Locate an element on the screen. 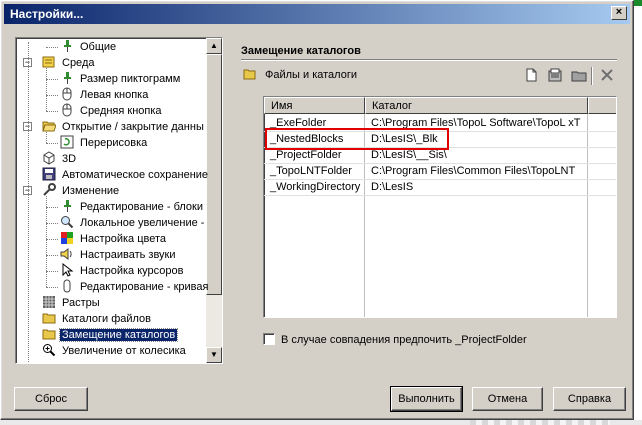 The image size is (642, 425). tree-item: Каталоги файлов is located at coordinates (97, 319).